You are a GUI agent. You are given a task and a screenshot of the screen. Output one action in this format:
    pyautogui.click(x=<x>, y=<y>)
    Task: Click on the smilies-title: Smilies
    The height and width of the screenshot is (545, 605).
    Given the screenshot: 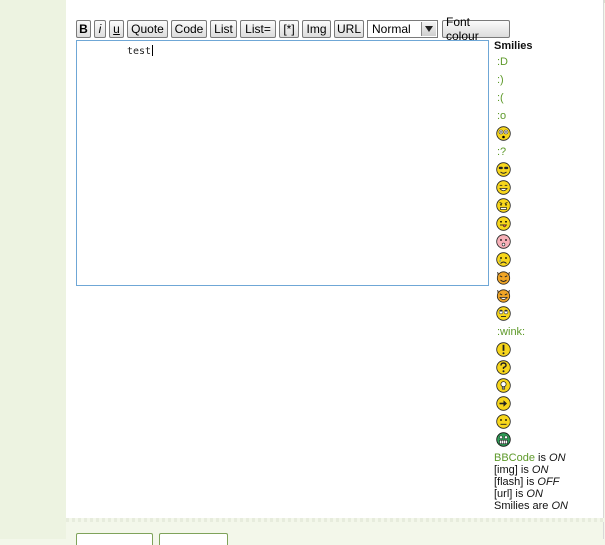 What is the action you would take?
    pyautogui.click(x=513, y=46)
    